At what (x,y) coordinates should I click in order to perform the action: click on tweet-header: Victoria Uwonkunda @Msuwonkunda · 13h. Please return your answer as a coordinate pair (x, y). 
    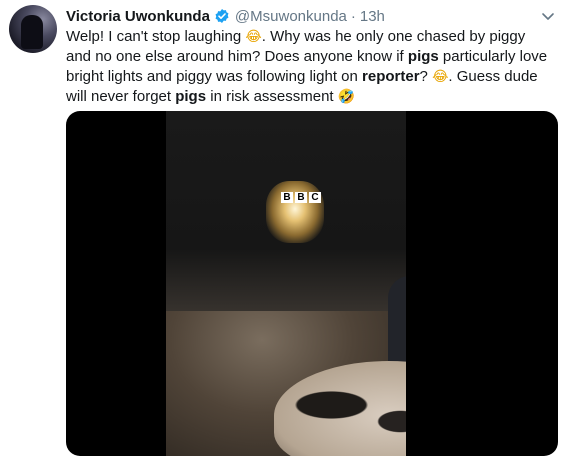
    Looking at the image, I should click on (225, 16).